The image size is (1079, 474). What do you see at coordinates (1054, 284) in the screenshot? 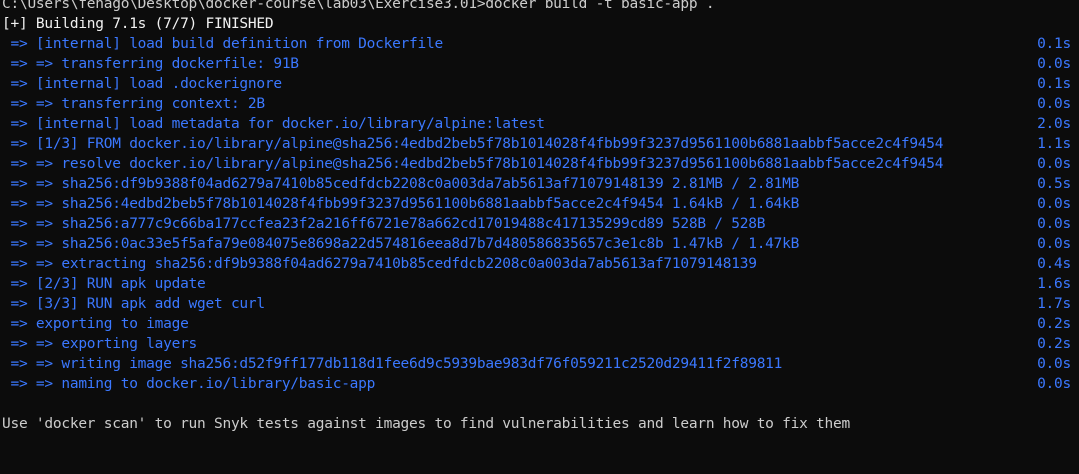
I see `build-step-time: 1.6s` at bounding box center [1054, 284].